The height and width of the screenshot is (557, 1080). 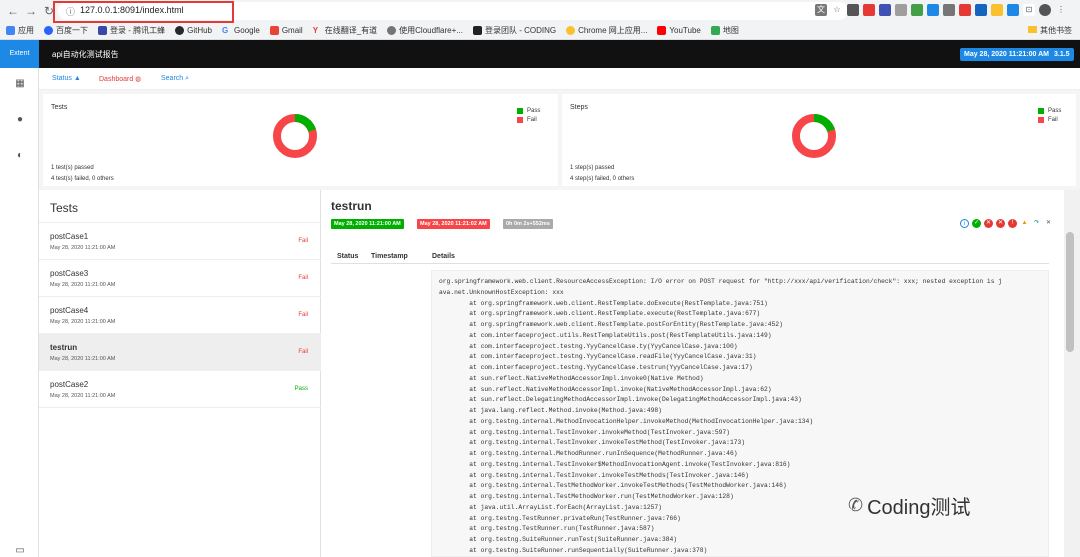 I want to click on test-item: postCase4 May 28, 2020 11:21:00 AM Fail, so click(x=180, y=314).